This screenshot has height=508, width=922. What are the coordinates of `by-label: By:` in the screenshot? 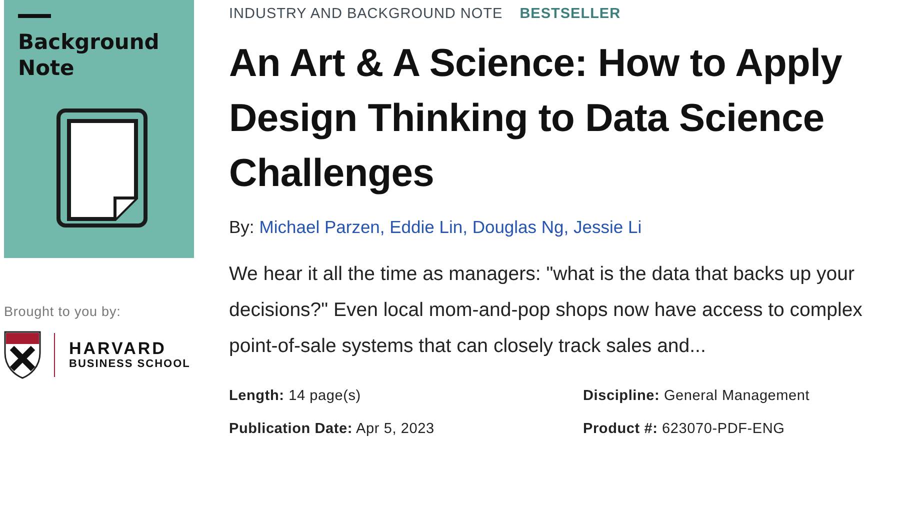 It's located at (241, 227).